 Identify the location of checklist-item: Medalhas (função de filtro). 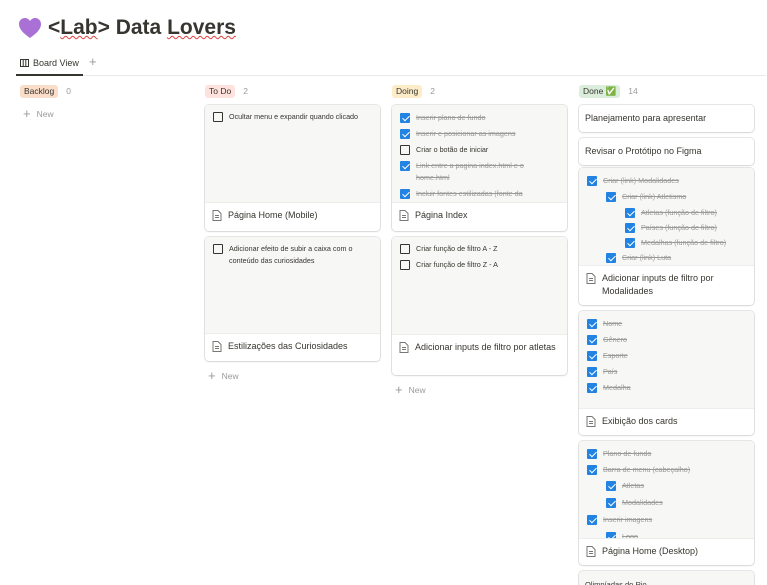
(685, 243).